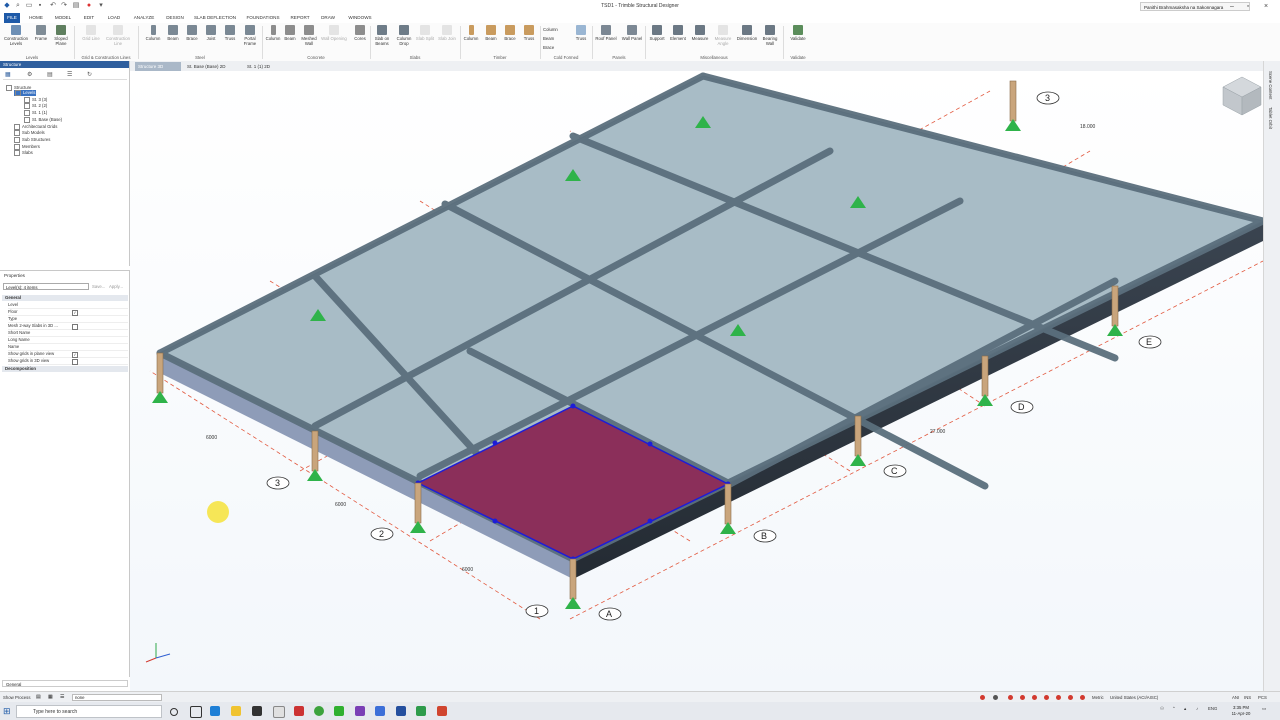 The image size is (1280, 720). What do you see at coordinates (657, 39) in the screenshot?
I see `support-button: Support` at bounding box center [657, 39].